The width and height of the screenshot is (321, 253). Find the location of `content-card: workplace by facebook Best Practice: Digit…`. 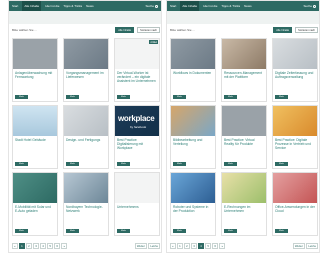

content-card: workplace by facebook Best Practice: Digit… is located at coordinates (137, 137).